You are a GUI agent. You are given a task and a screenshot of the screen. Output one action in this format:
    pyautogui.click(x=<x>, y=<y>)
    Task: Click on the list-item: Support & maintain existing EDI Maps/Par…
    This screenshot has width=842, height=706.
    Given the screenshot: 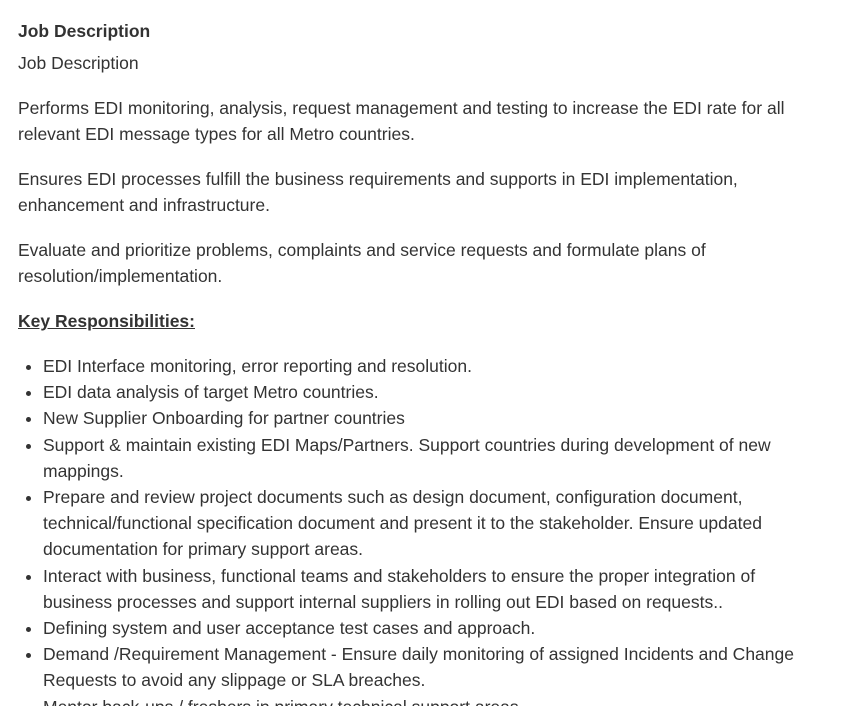 What is the action you would take?
    pyautogui.click(x=430, y=458)
    